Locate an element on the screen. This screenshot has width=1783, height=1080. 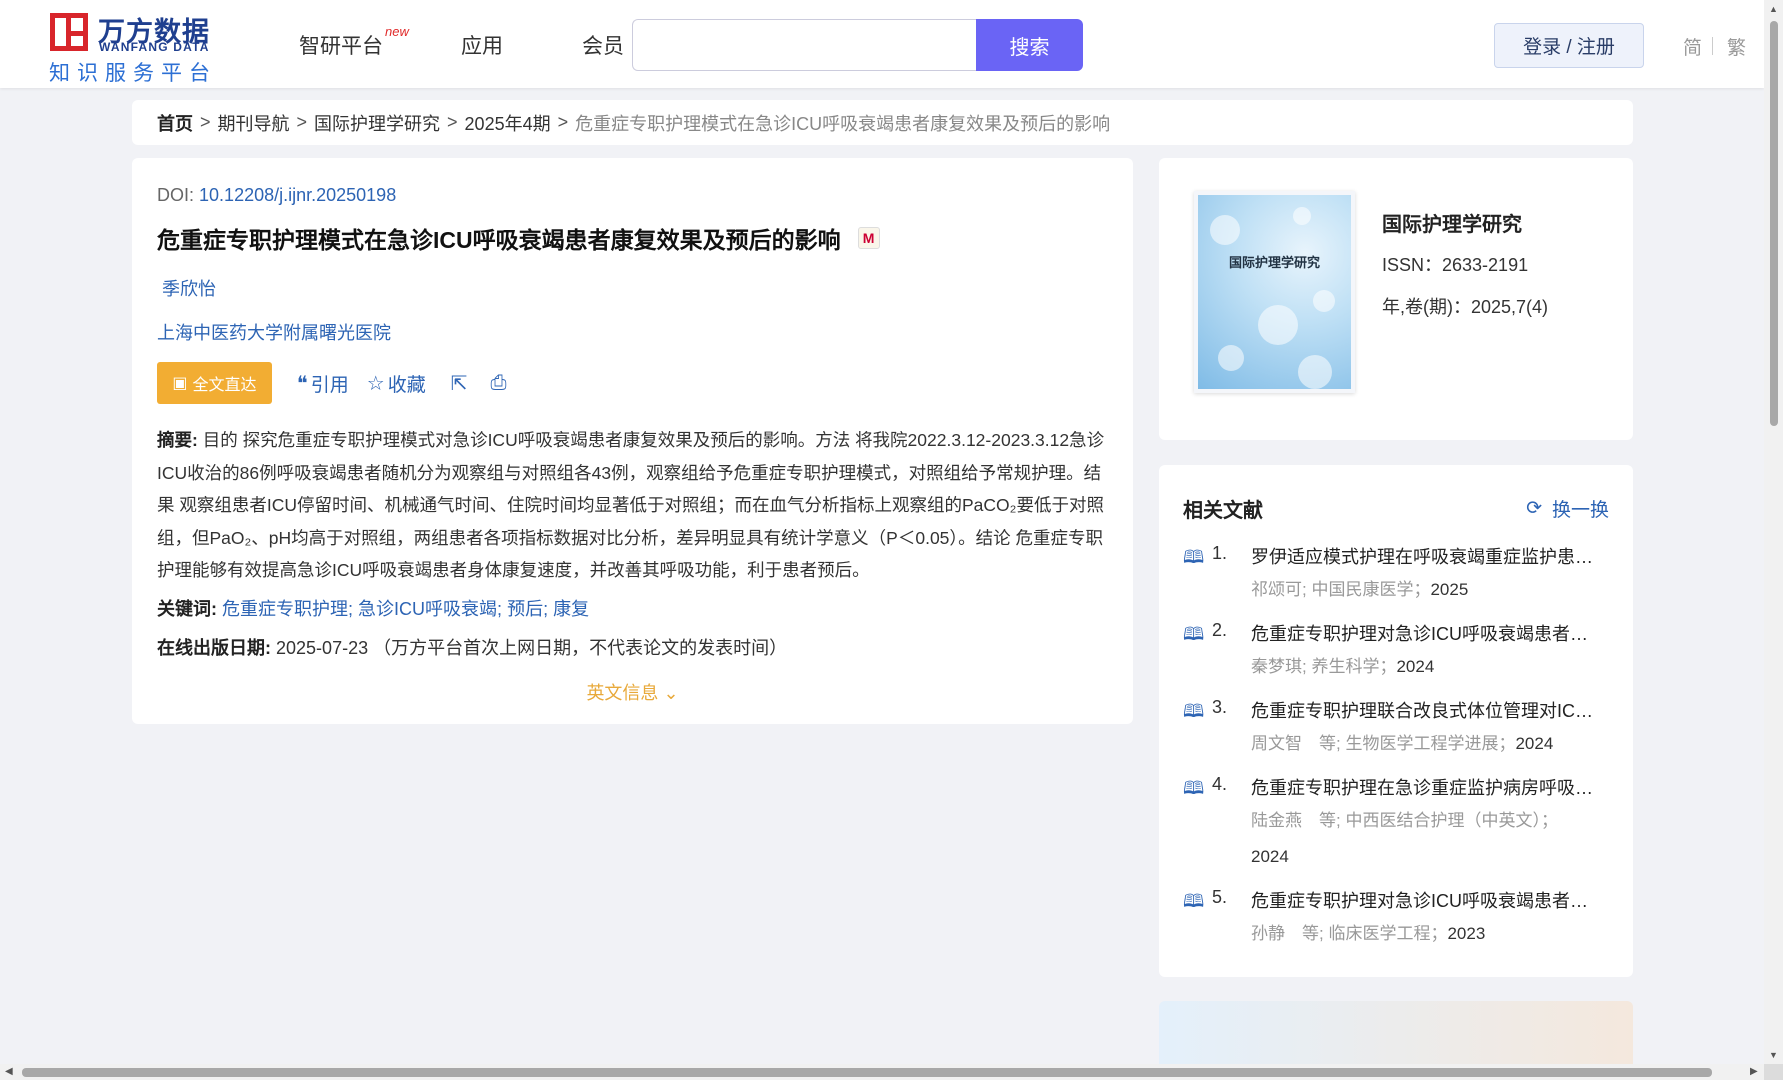
nav-apps-label: 应用 is located at coordinates (482, 46).